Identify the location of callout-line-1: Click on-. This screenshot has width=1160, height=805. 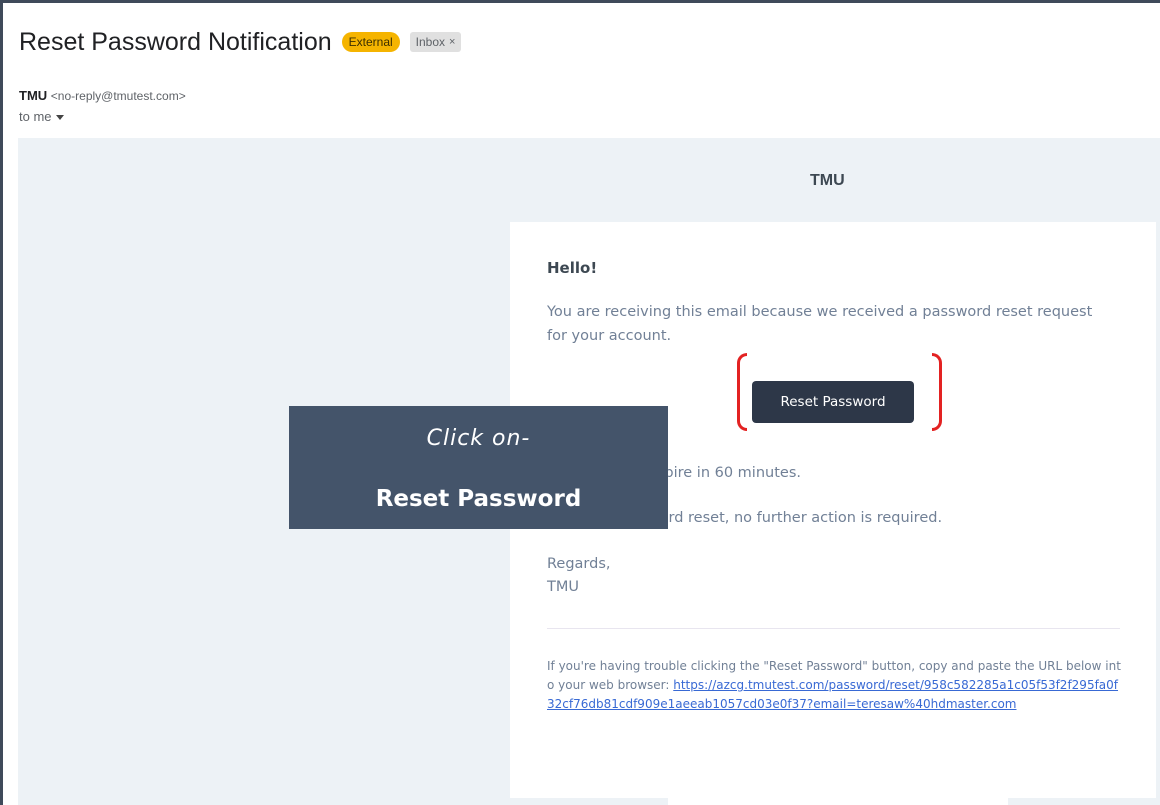
(478, 438).